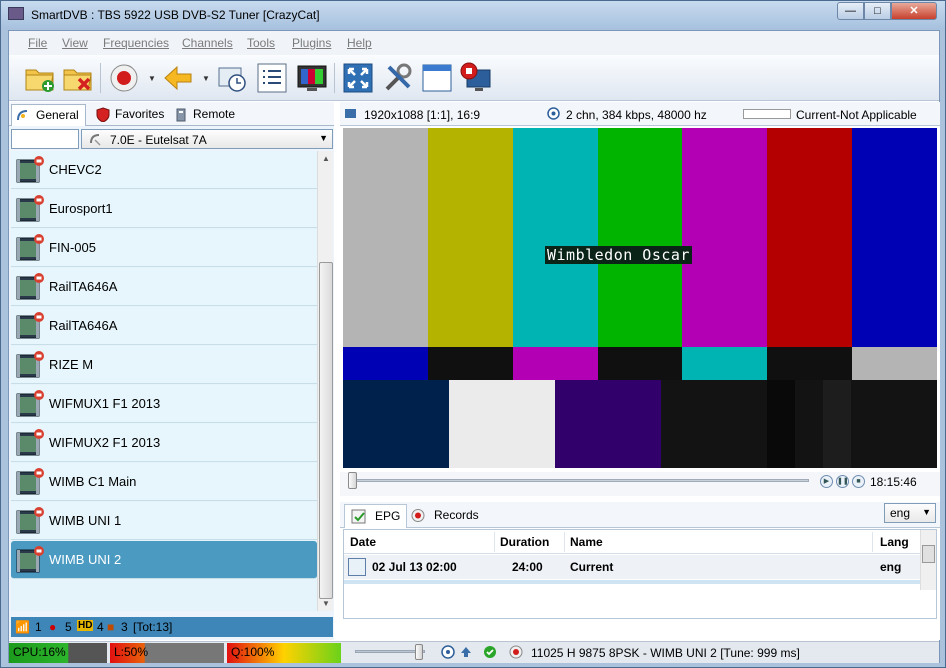 Image resolution: width=946 pixels, height=668 pixels. Describe the element at coordinates (448, 652) in the screenshot. I see `audio-channel-icon` at that location.